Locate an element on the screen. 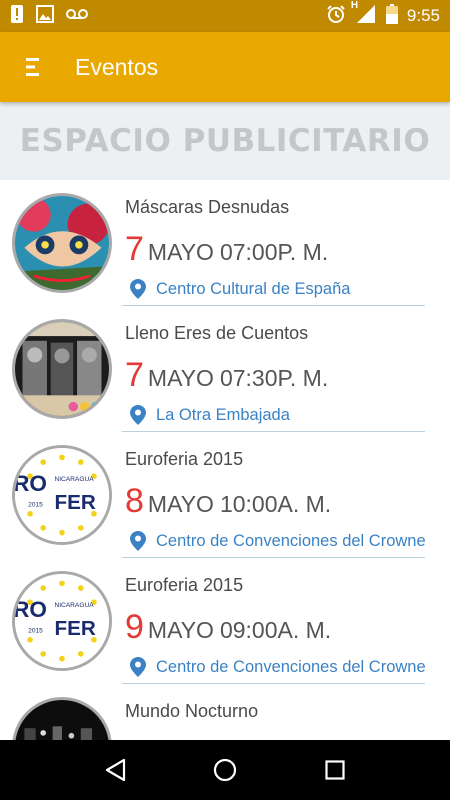 This screenshot has width=450, height=800. event-venue: Centro Cultural de España is located at coordinates (253, 288).